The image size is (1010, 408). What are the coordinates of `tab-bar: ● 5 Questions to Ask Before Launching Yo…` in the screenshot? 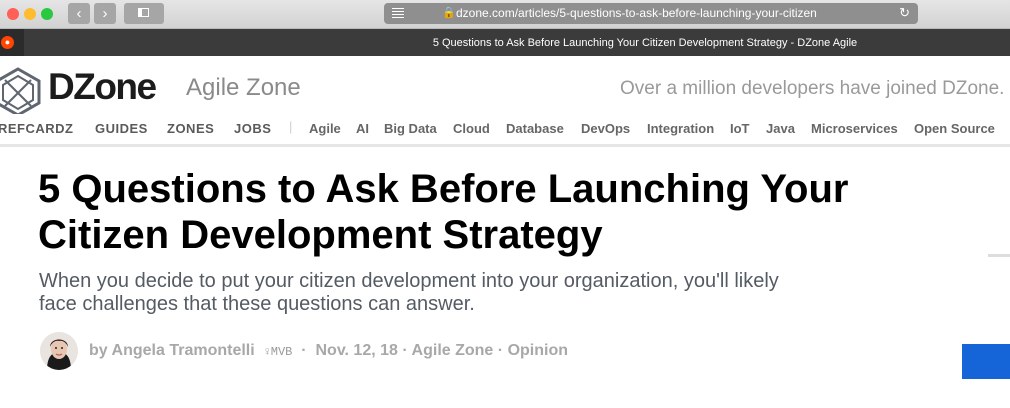 It's located at (505, 42).